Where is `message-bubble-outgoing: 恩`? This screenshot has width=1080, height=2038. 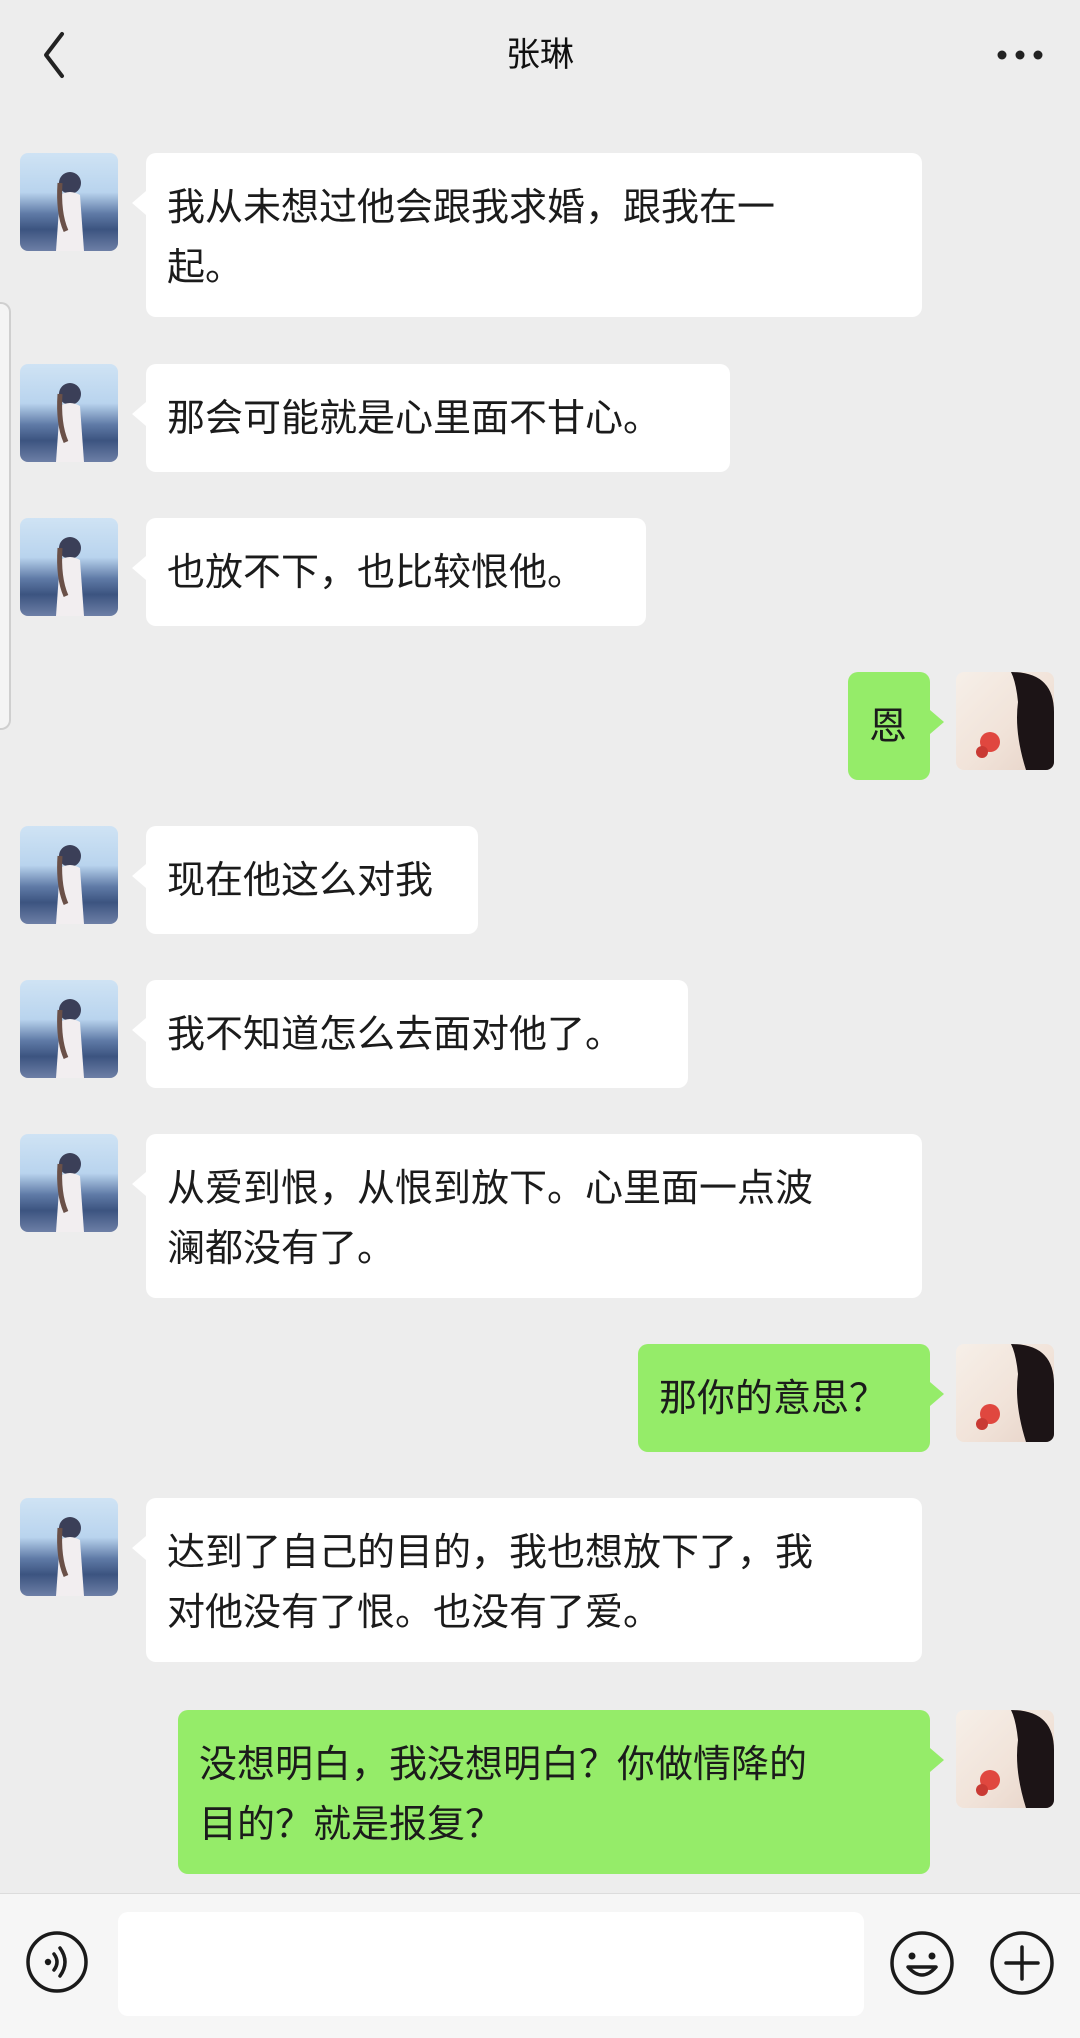
message-bubble-outgoing: 恩 is located at coordinates (896, 726).